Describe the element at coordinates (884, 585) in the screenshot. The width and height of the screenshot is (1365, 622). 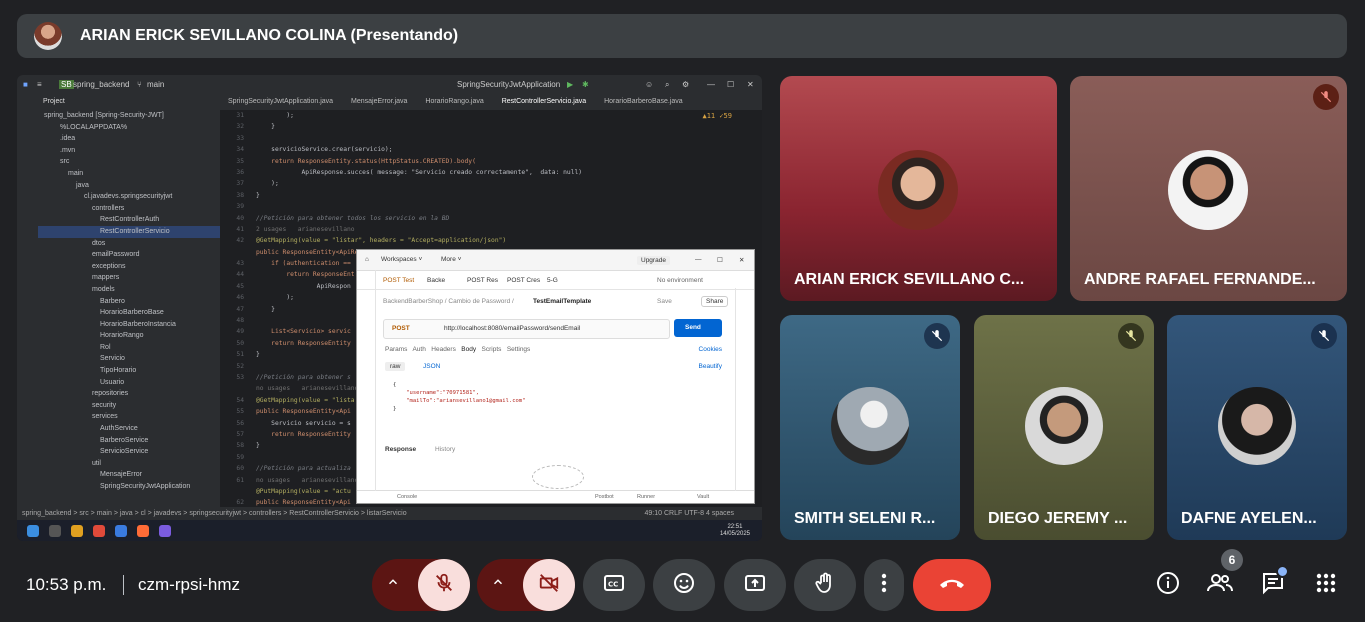
I see `more-options-button` at that location.